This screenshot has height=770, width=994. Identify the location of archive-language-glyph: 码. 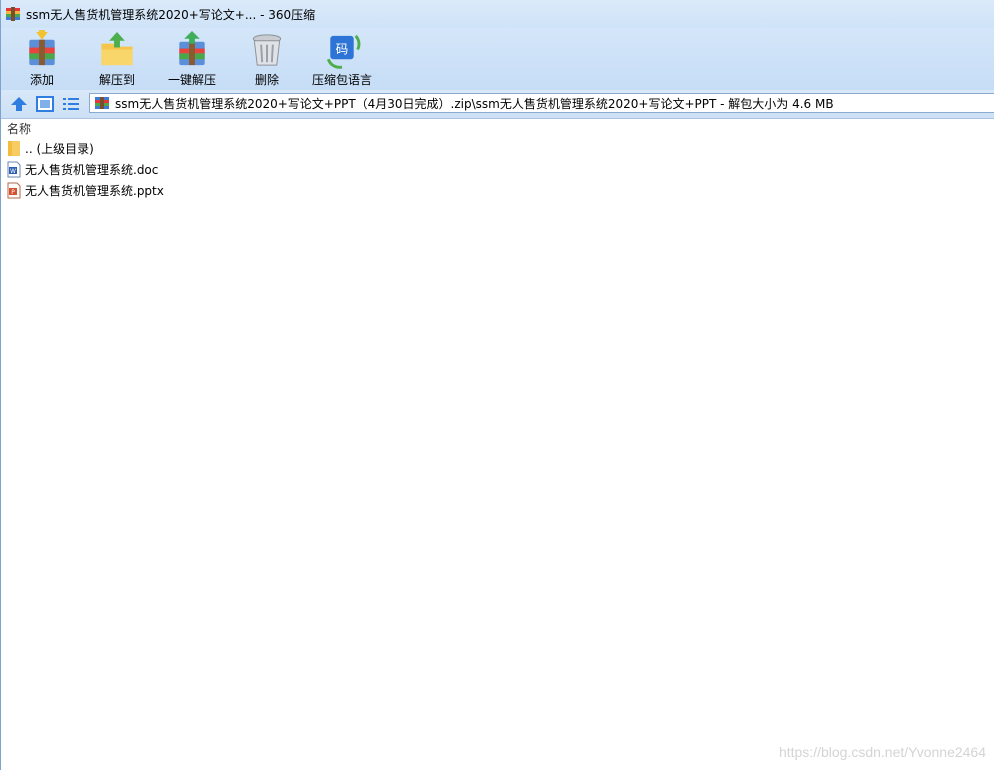
(342, 48).